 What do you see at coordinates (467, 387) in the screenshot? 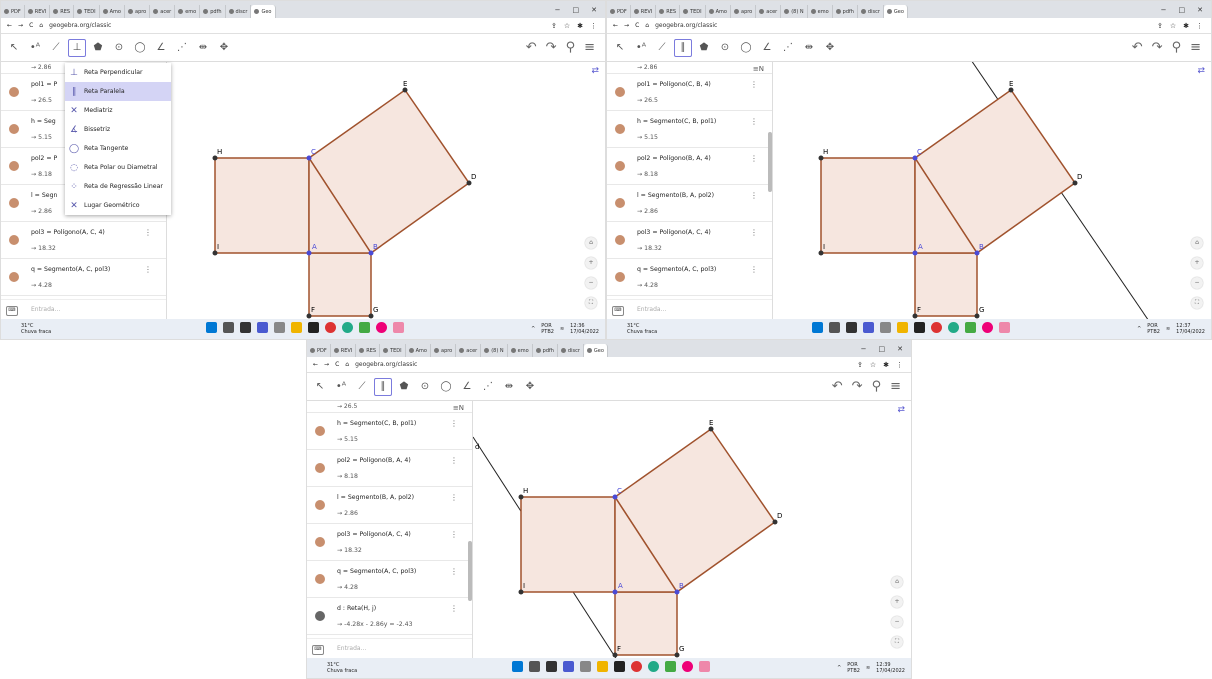
I see `angle-icon: ∠` at bounding box center [467, 387].